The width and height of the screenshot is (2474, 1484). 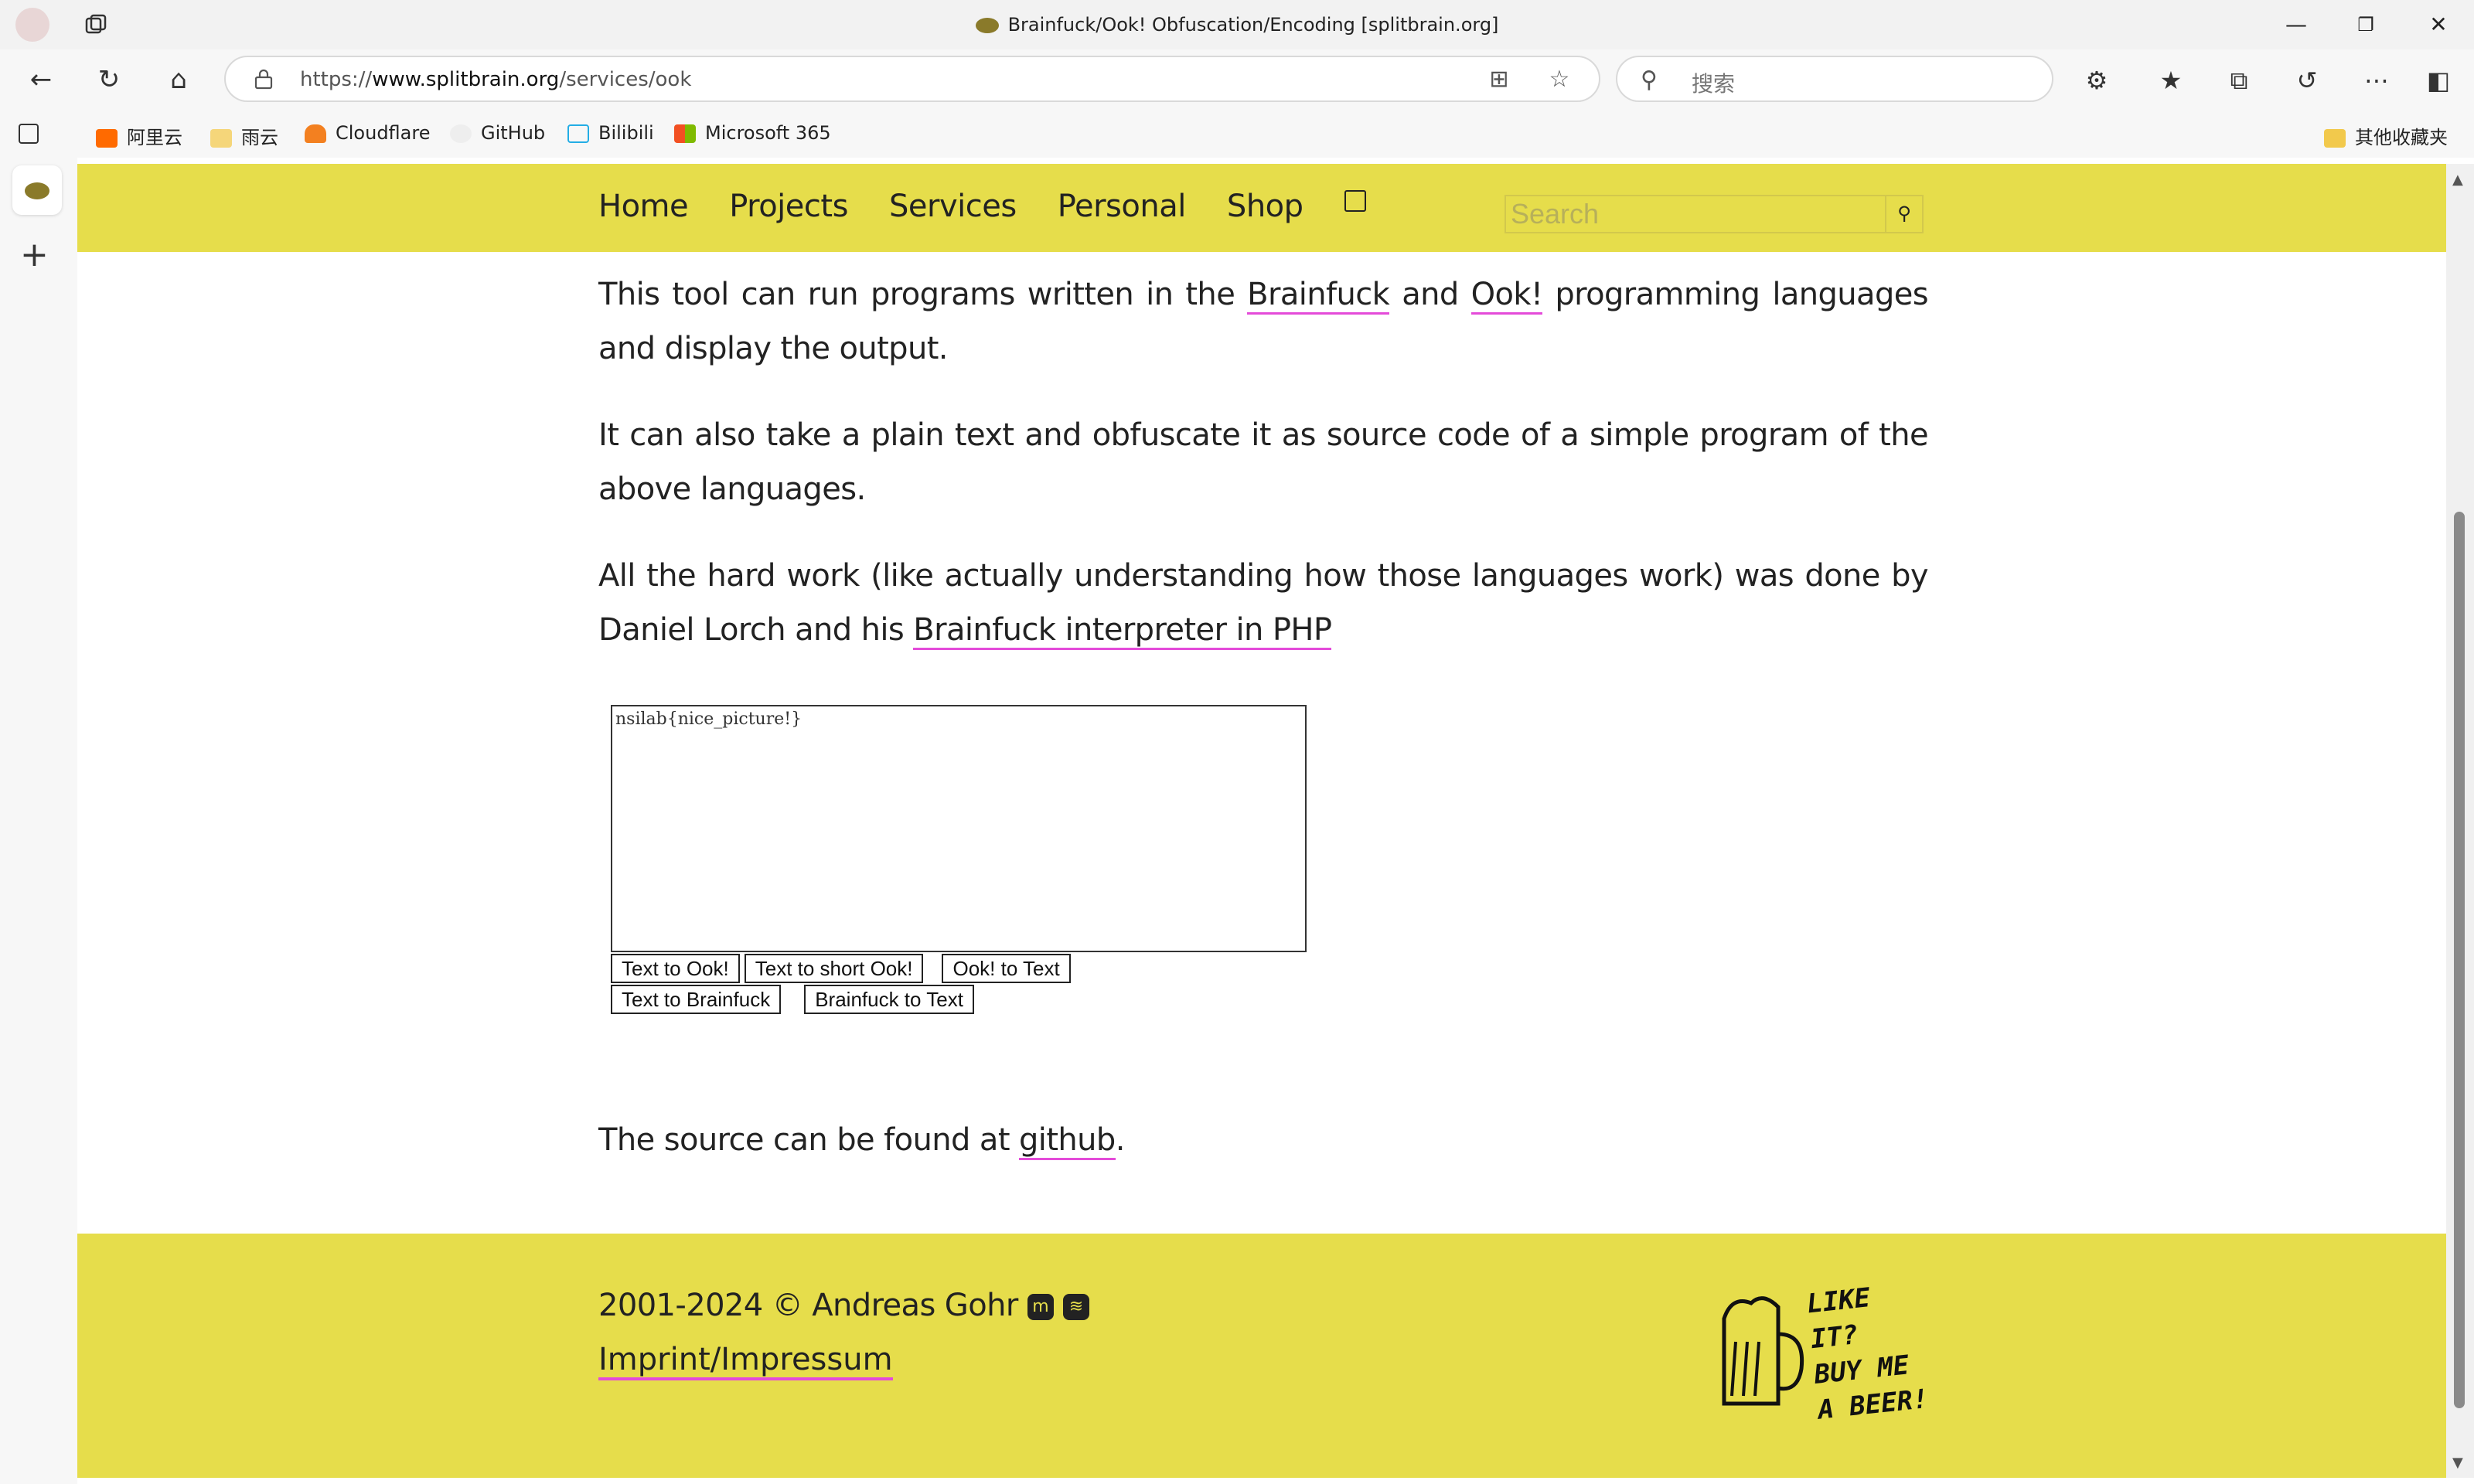 What do you see at coordinates (2296, 24) in the screenshot?
I see `minimize-button: —` at bounding box center [2296, 24].